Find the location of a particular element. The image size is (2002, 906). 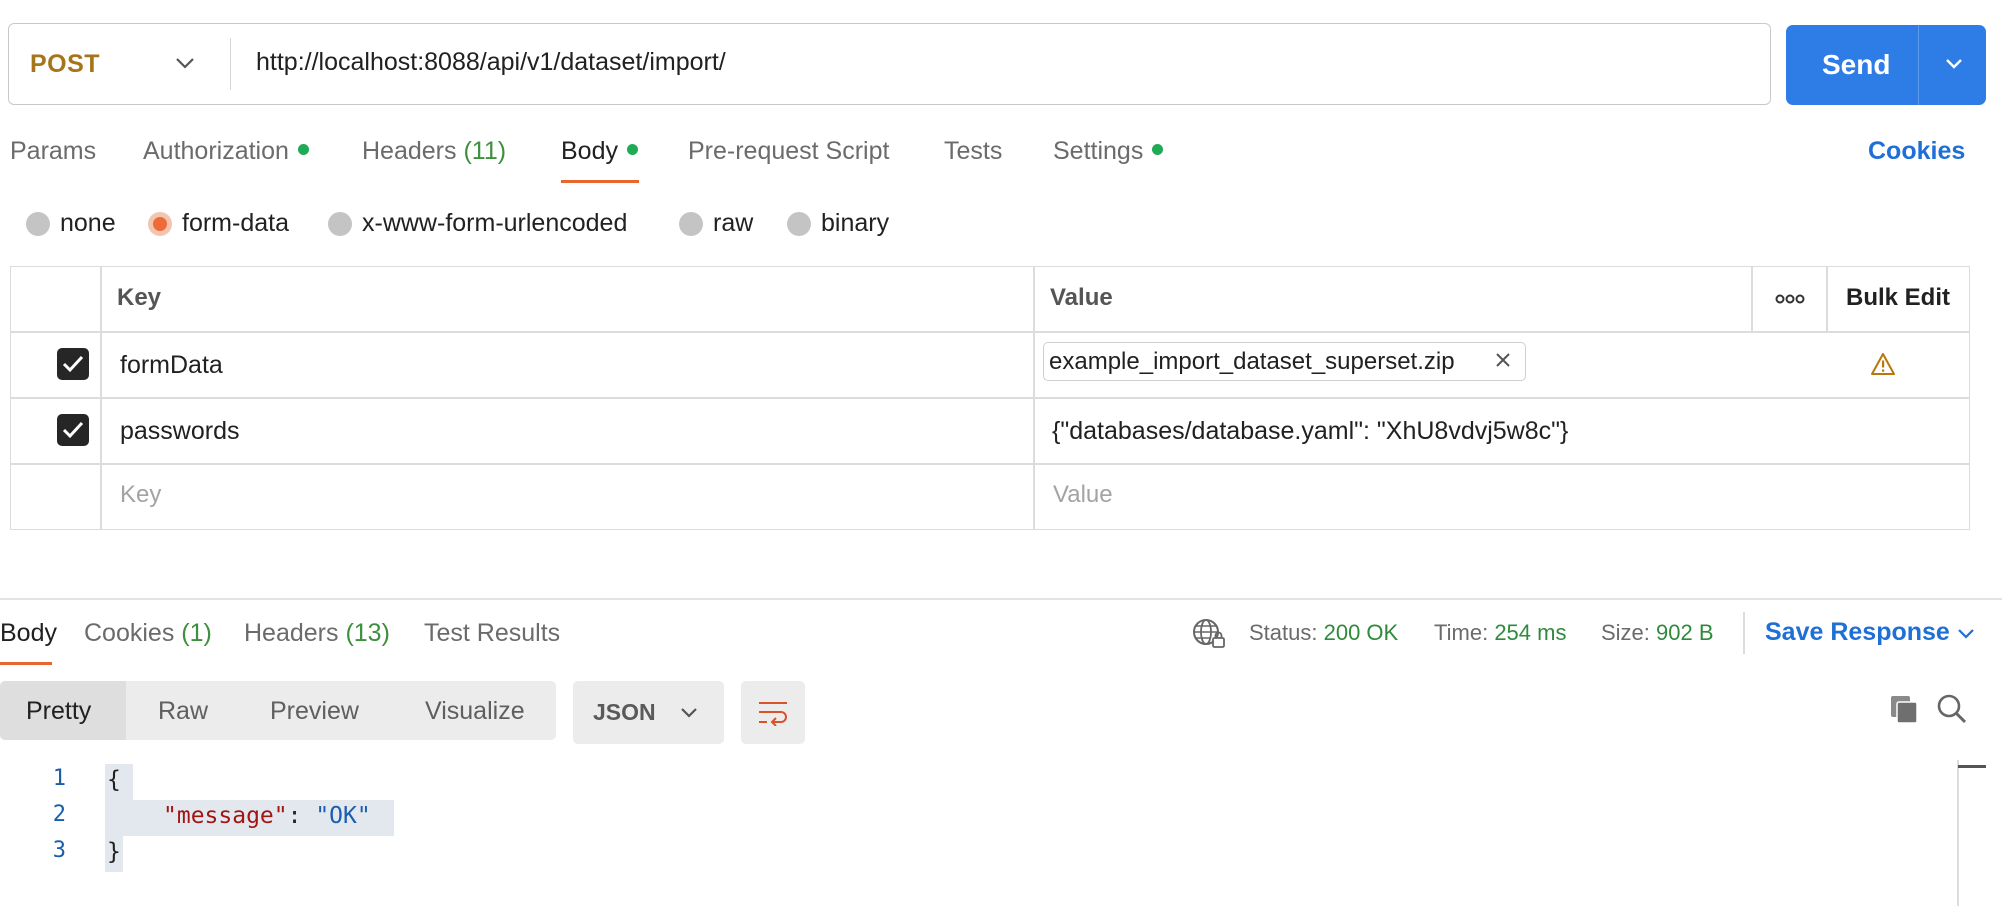

more-options-icon is located at coordinates (1790, 299).